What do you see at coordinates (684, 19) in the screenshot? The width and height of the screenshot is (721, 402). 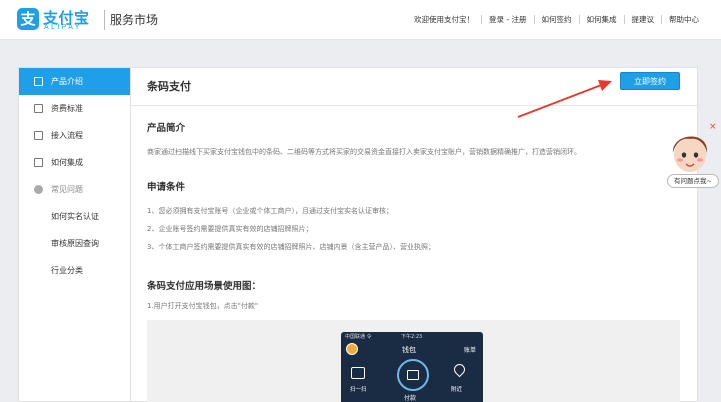 I see `nav-help-center: 帮助中心` at bounding box center [684, 19].